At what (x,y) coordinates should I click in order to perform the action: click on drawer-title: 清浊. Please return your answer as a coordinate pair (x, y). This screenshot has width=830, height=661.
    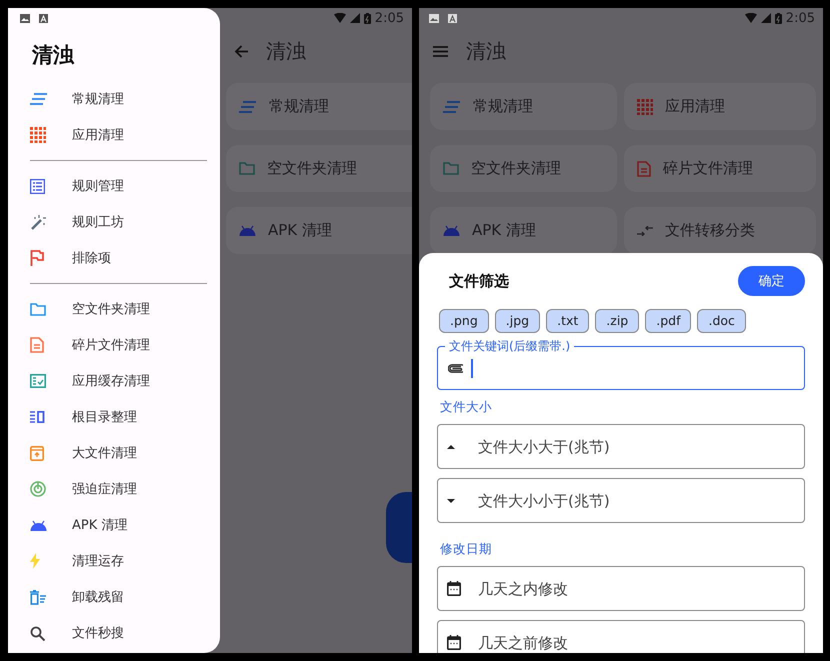
    Looking at the image, I should click on (53, 55).